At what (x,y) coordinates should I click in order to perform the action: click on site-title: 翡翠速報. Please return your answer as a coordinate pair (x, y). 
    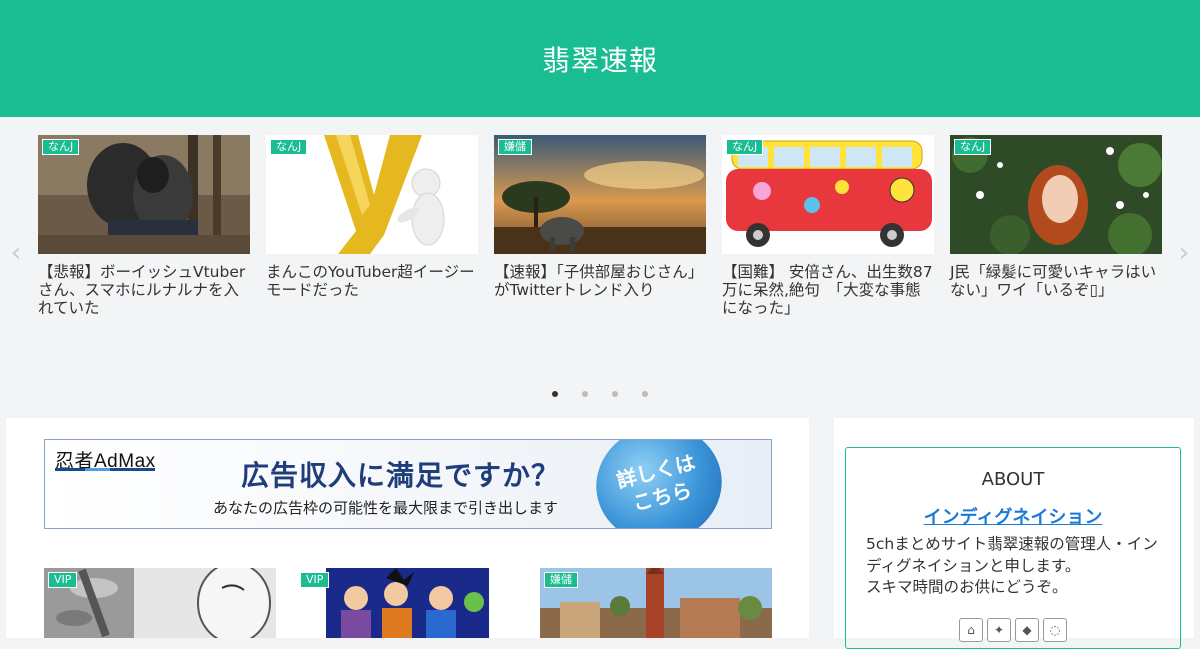
    Looking at the image, I should click on (600, 59).